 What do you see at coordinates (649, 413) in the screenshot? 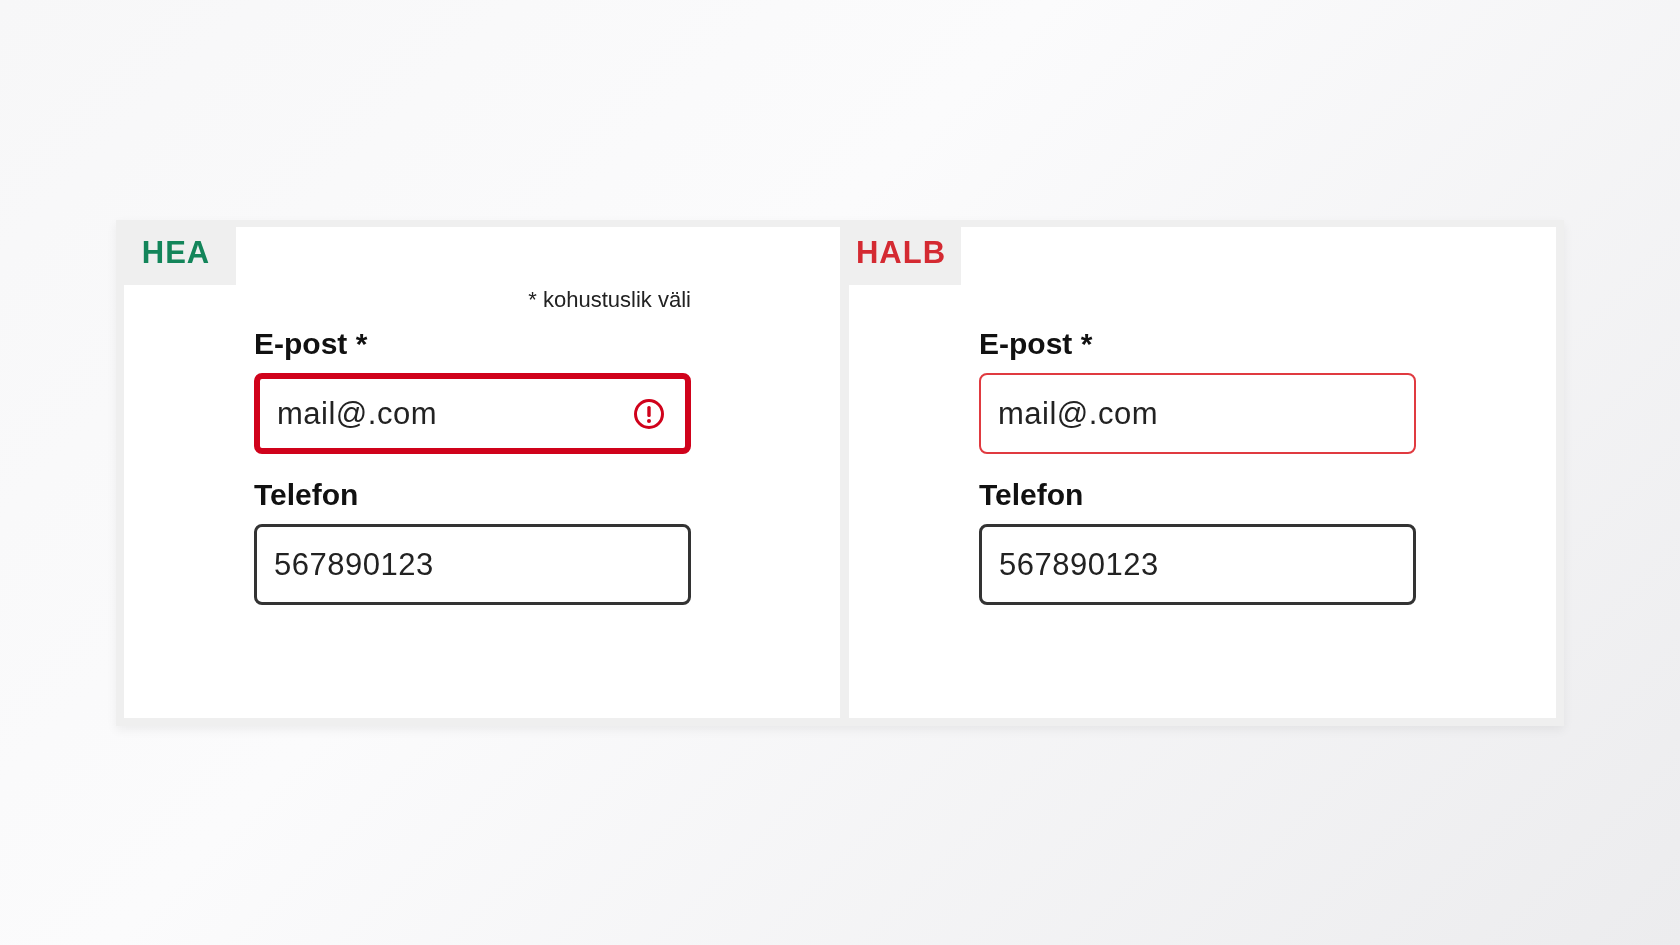
I see `error-icon` at bounding box center [649, 413].